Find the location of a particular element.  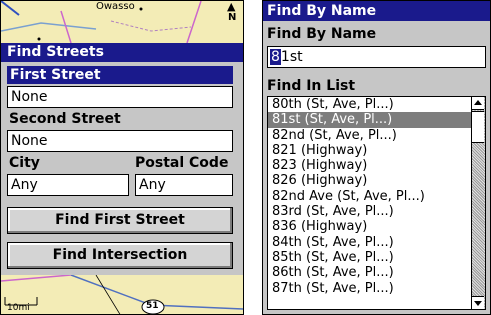

map-roads-bottom is located at coordinates (122, 294).